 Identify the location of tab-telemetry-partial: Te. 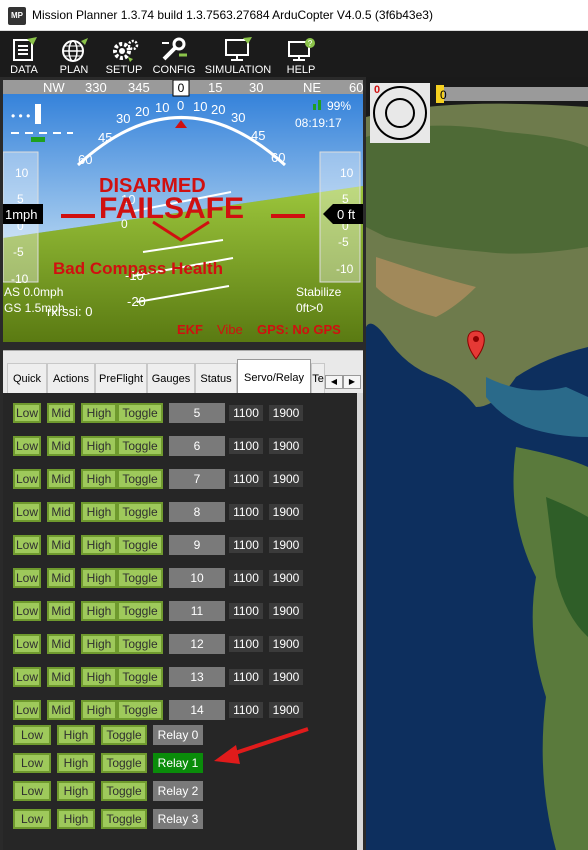
(318, 378).